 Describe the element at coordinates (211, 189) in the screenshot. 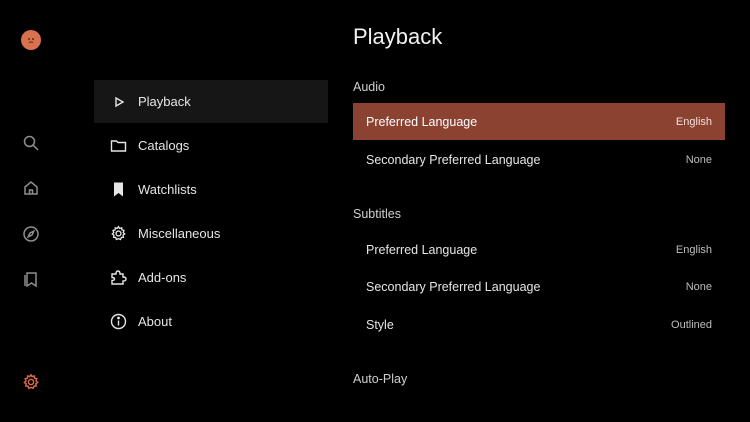

I see `menu-item-watchlists: Watchlists` at that location.